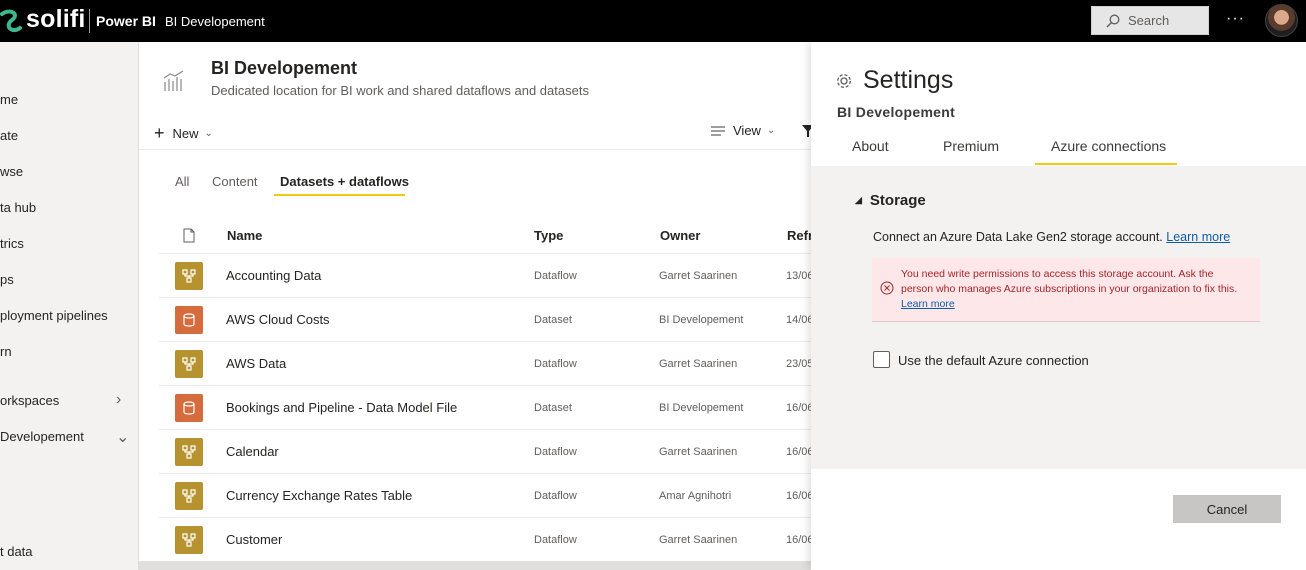 Image resolution: width=1306 pixels, height=570 pixels. I want to click on chevron-right-icon: ›, so click(118, 400).